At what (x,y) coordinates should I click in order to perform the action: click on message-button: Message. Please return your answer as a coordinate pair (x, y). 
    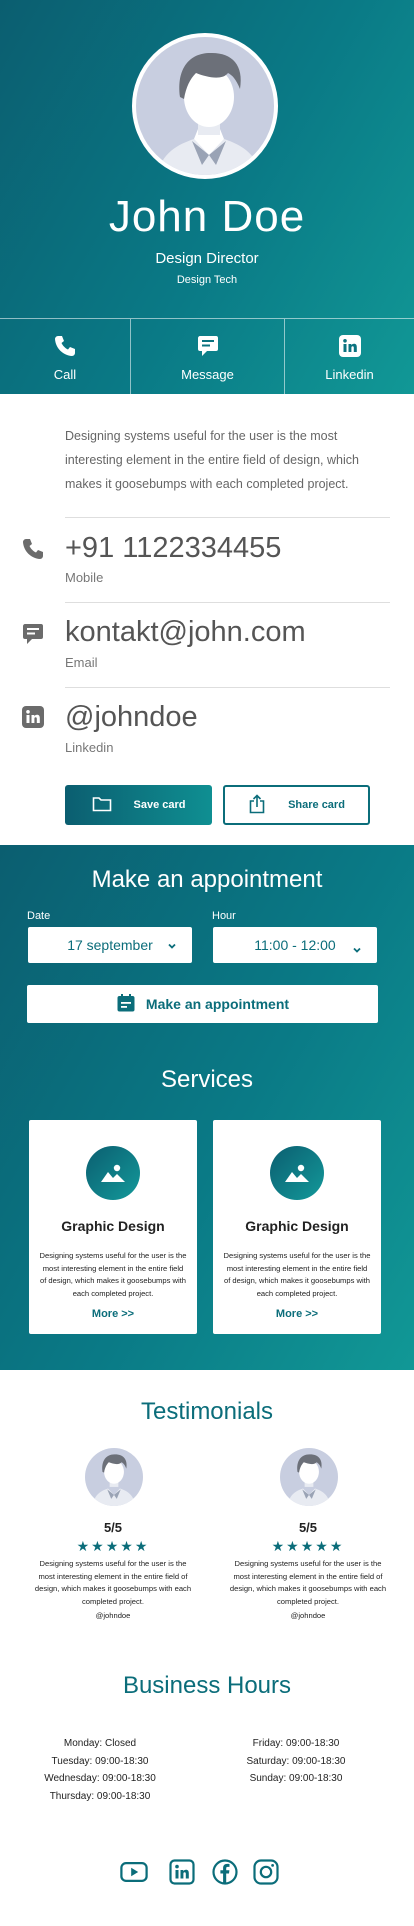
    Looking at the image, I should click on (207, 357).